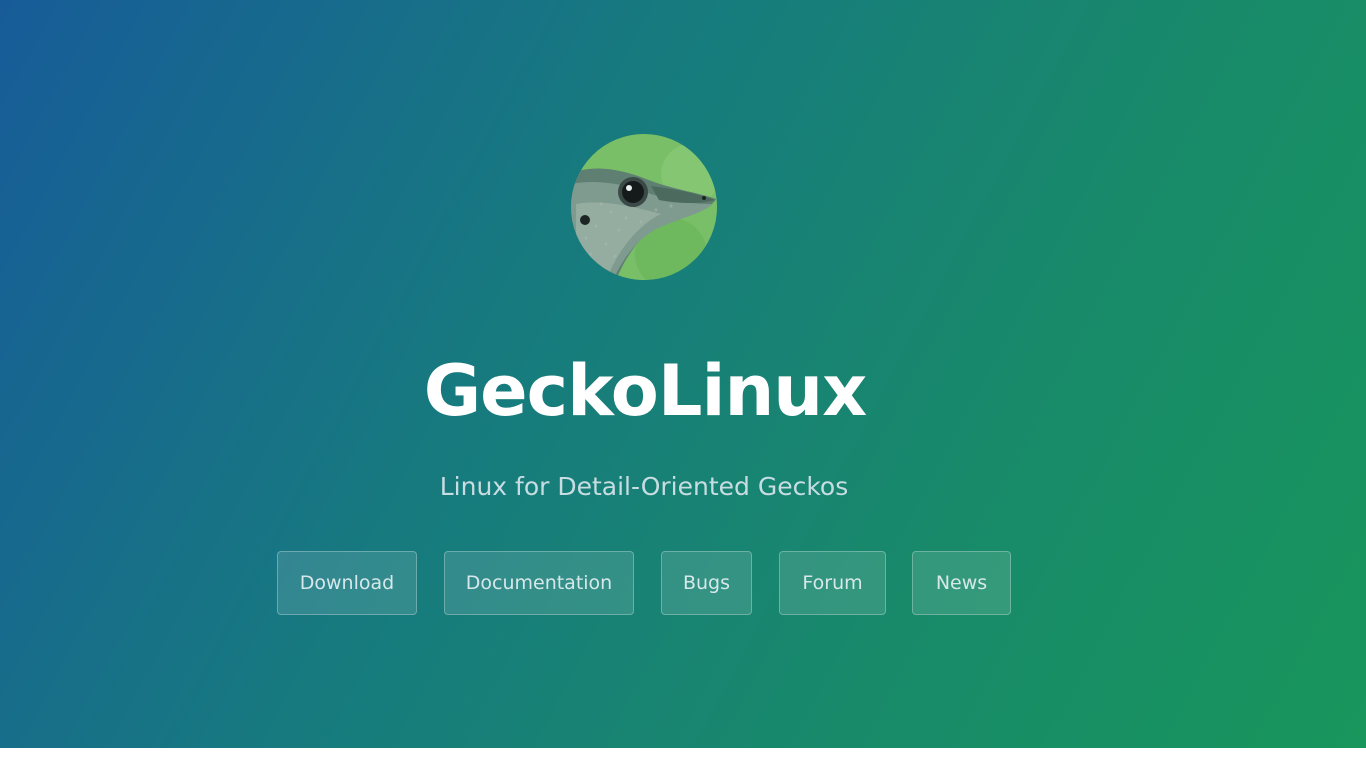  What do you see at coordinates (347, 583) in the screenshot?
I see `download-button: Download` at bounding box center [347, 583].